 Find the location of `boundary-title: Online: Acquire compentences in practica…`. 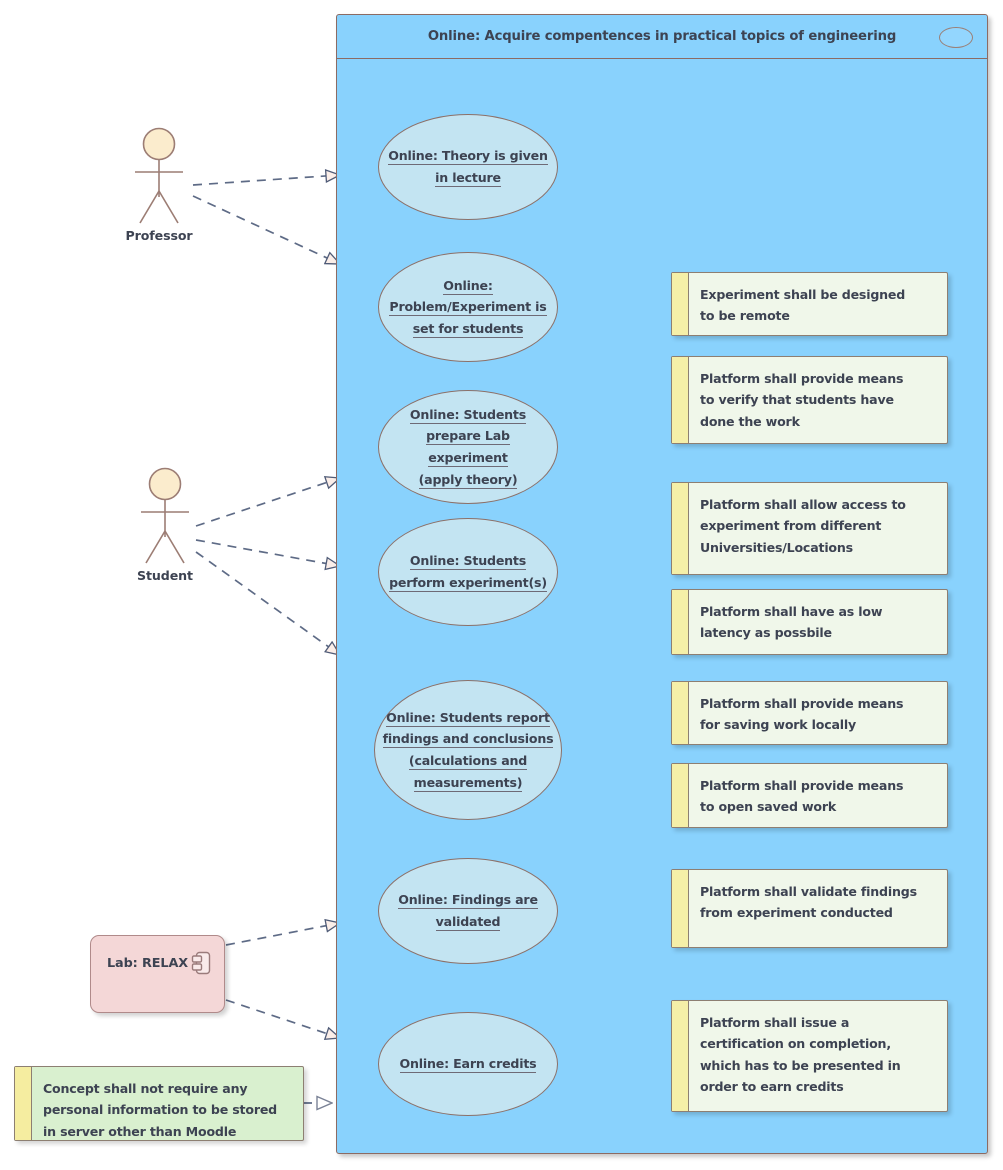

boundary-title: Online: Acquire compentences in practica… is located at coordinates (662, 36).